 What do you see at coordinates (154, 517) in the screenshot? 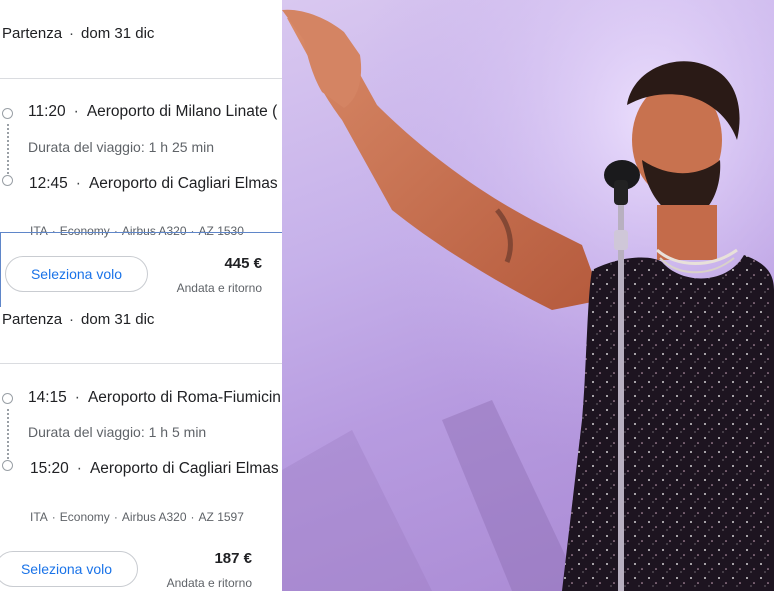
I see `aircraft: Airbus A320` at bounding box center [154, 517].